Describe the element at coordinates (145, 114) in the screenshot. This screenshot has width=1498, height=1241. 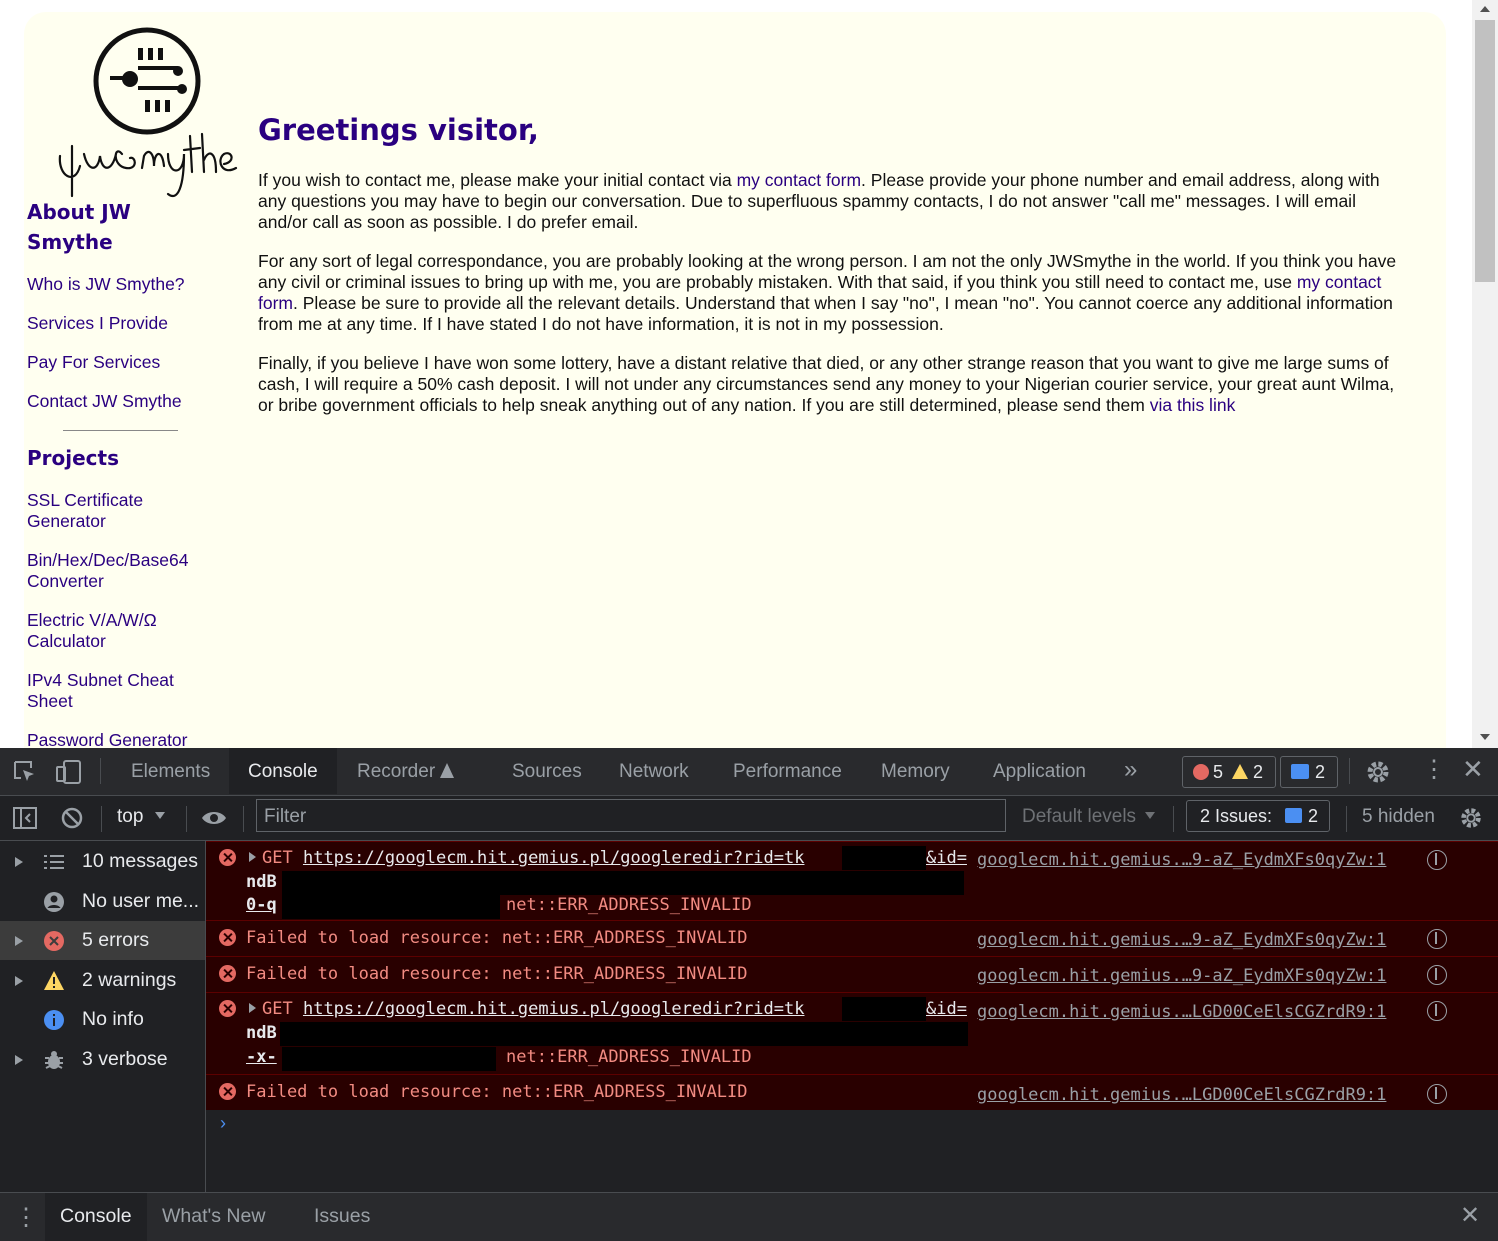
I see `site-logo` at that location.